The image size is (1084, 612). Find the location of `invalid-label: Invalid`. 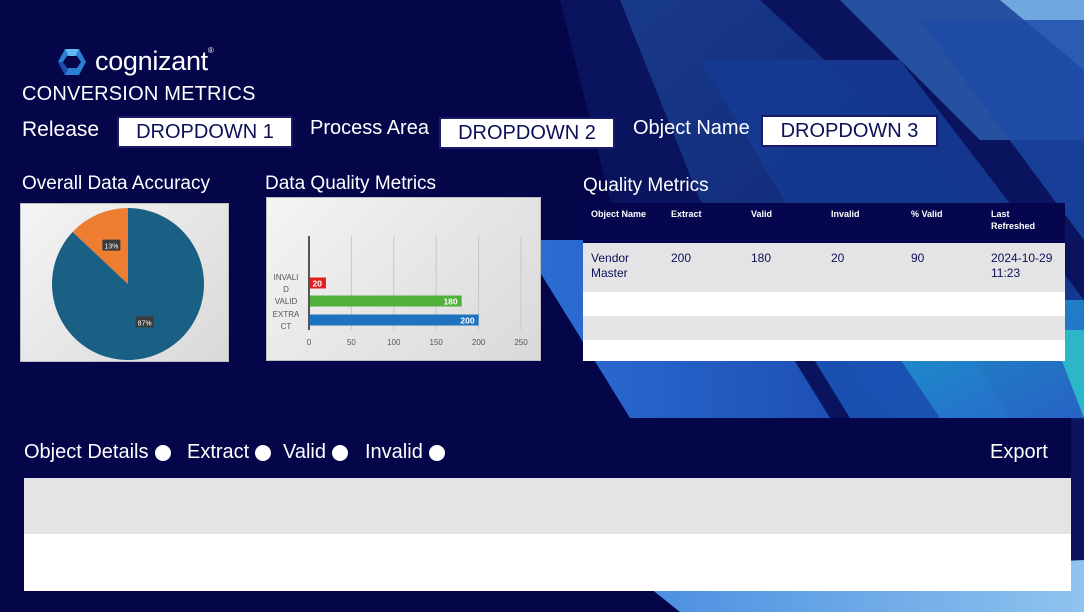

invalid-label: Invalid is located at coordinates (394, 452).